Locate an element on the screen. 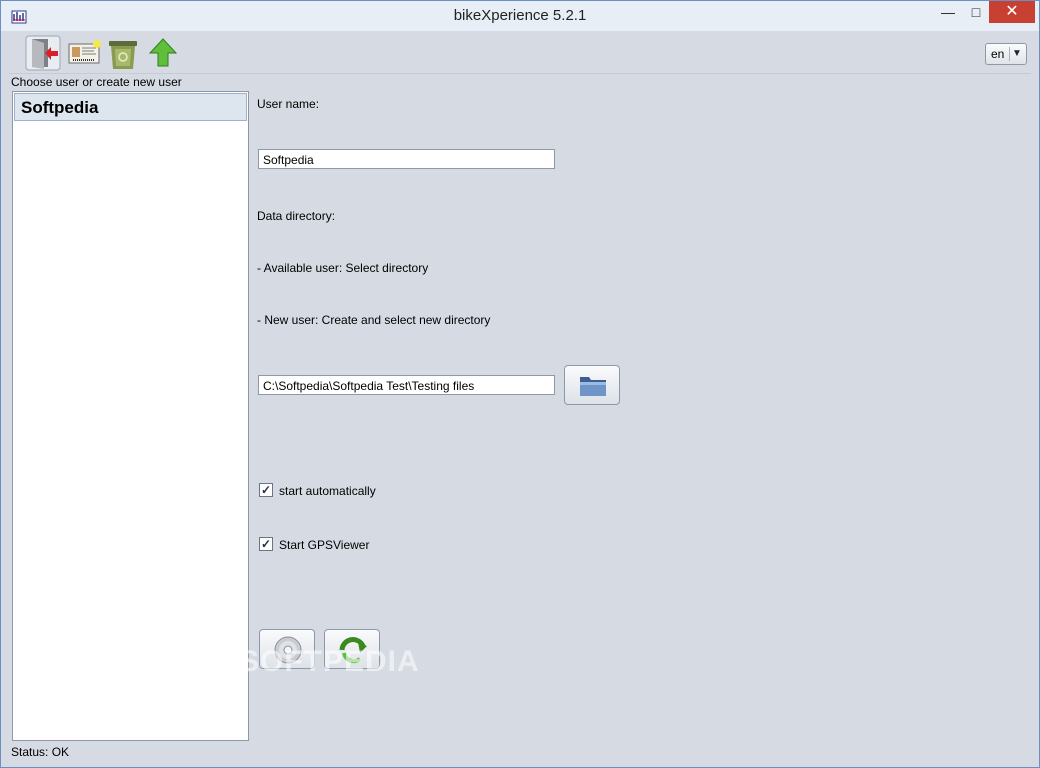 The width and height of the screenshot is (1040, 768). language-value: en is located at coordinates (998, 54).